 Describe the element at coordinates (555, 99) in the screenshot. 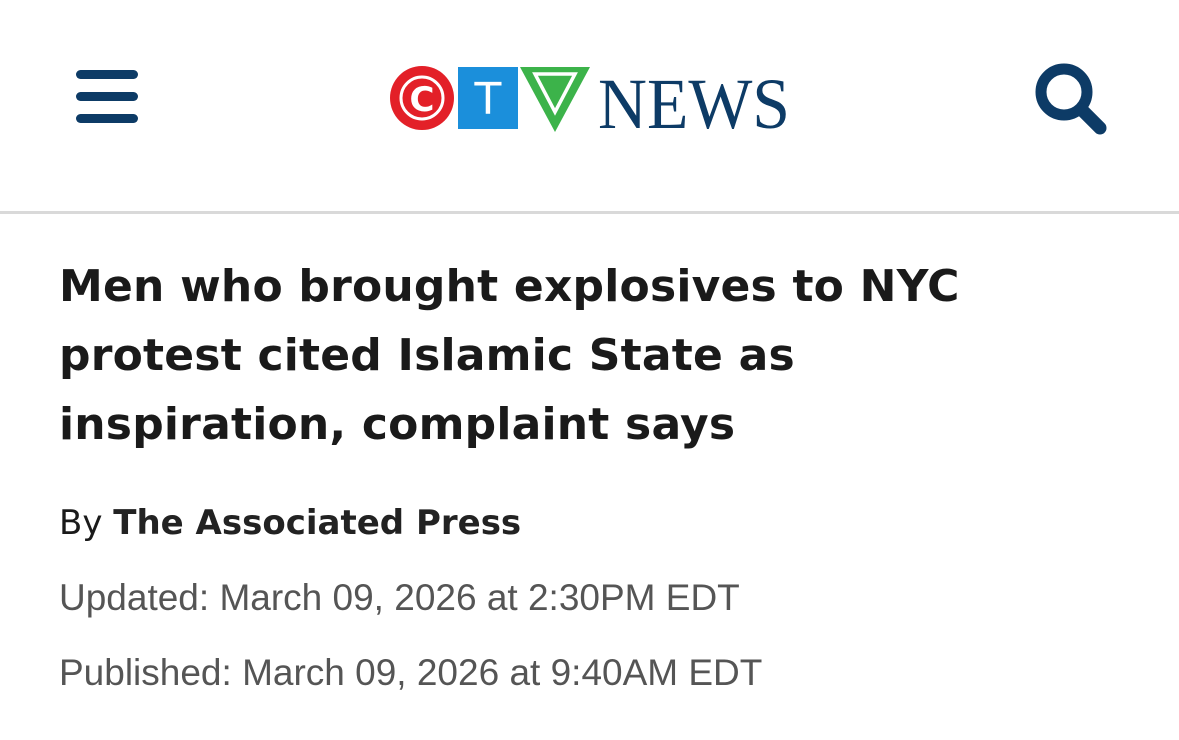

I see `logo-v-triangle` at that location.